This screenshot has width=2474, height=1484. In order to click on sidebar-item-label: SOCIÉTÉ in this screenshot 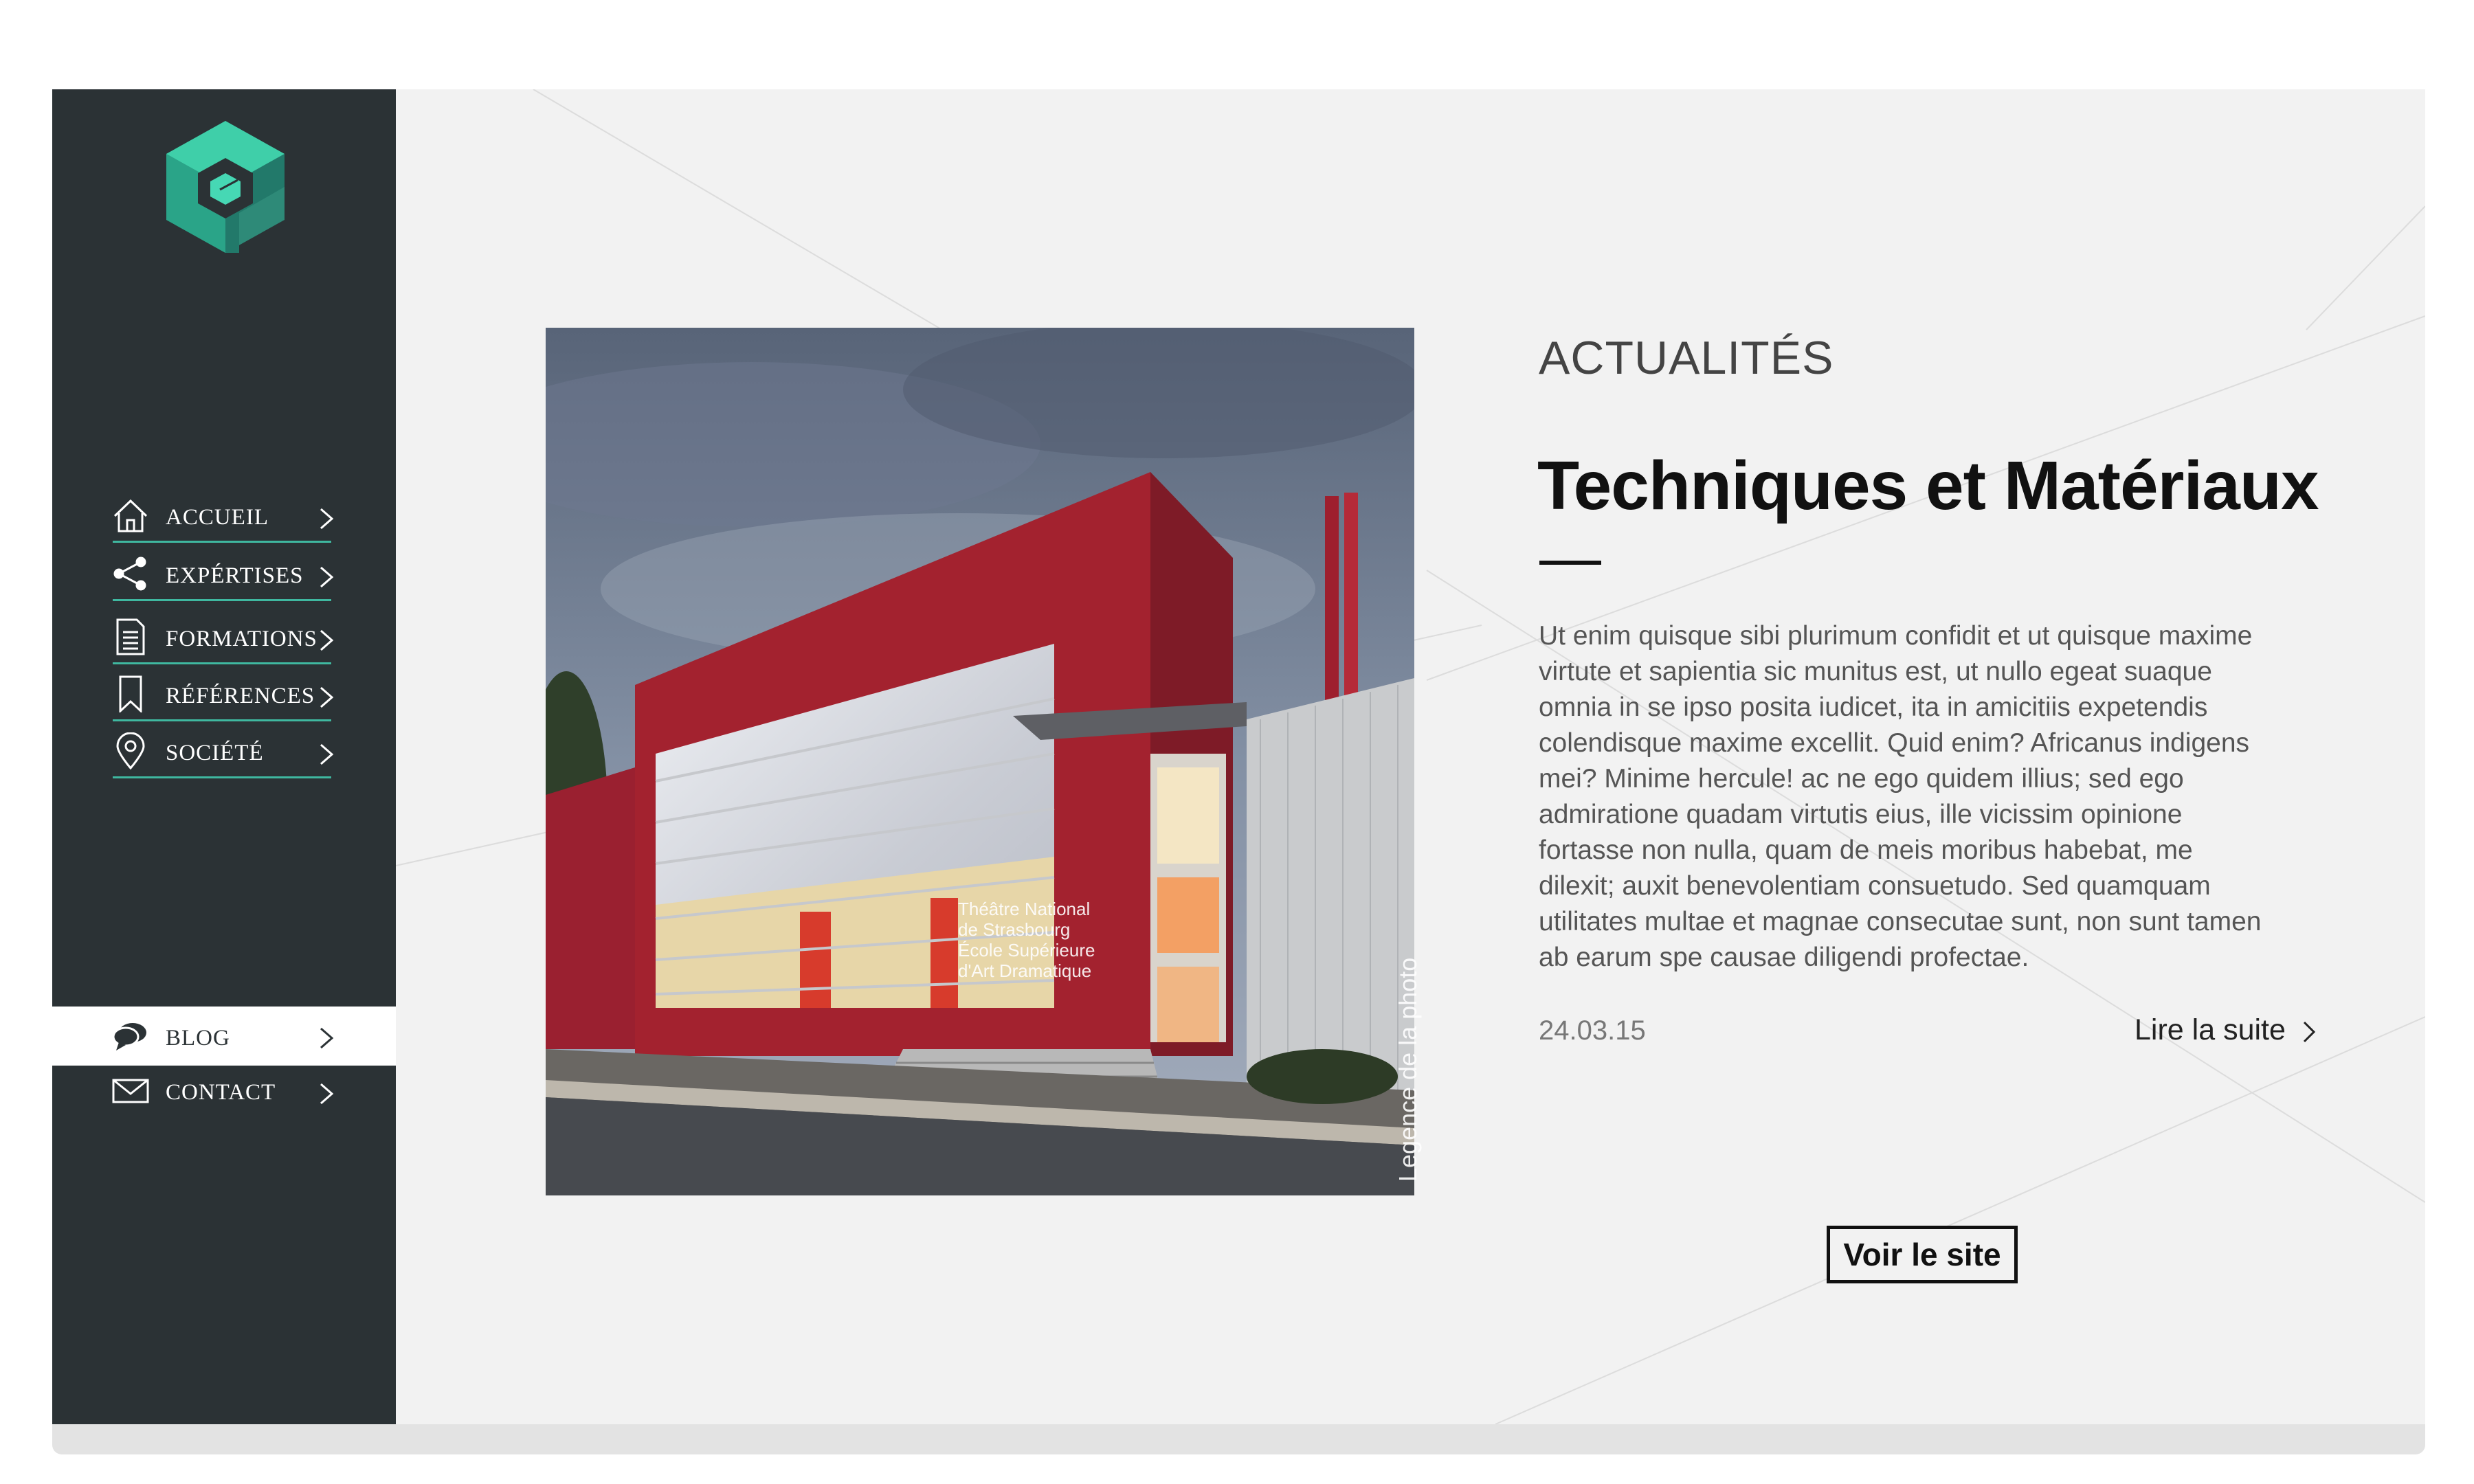, I will do `click(215, 753)`.